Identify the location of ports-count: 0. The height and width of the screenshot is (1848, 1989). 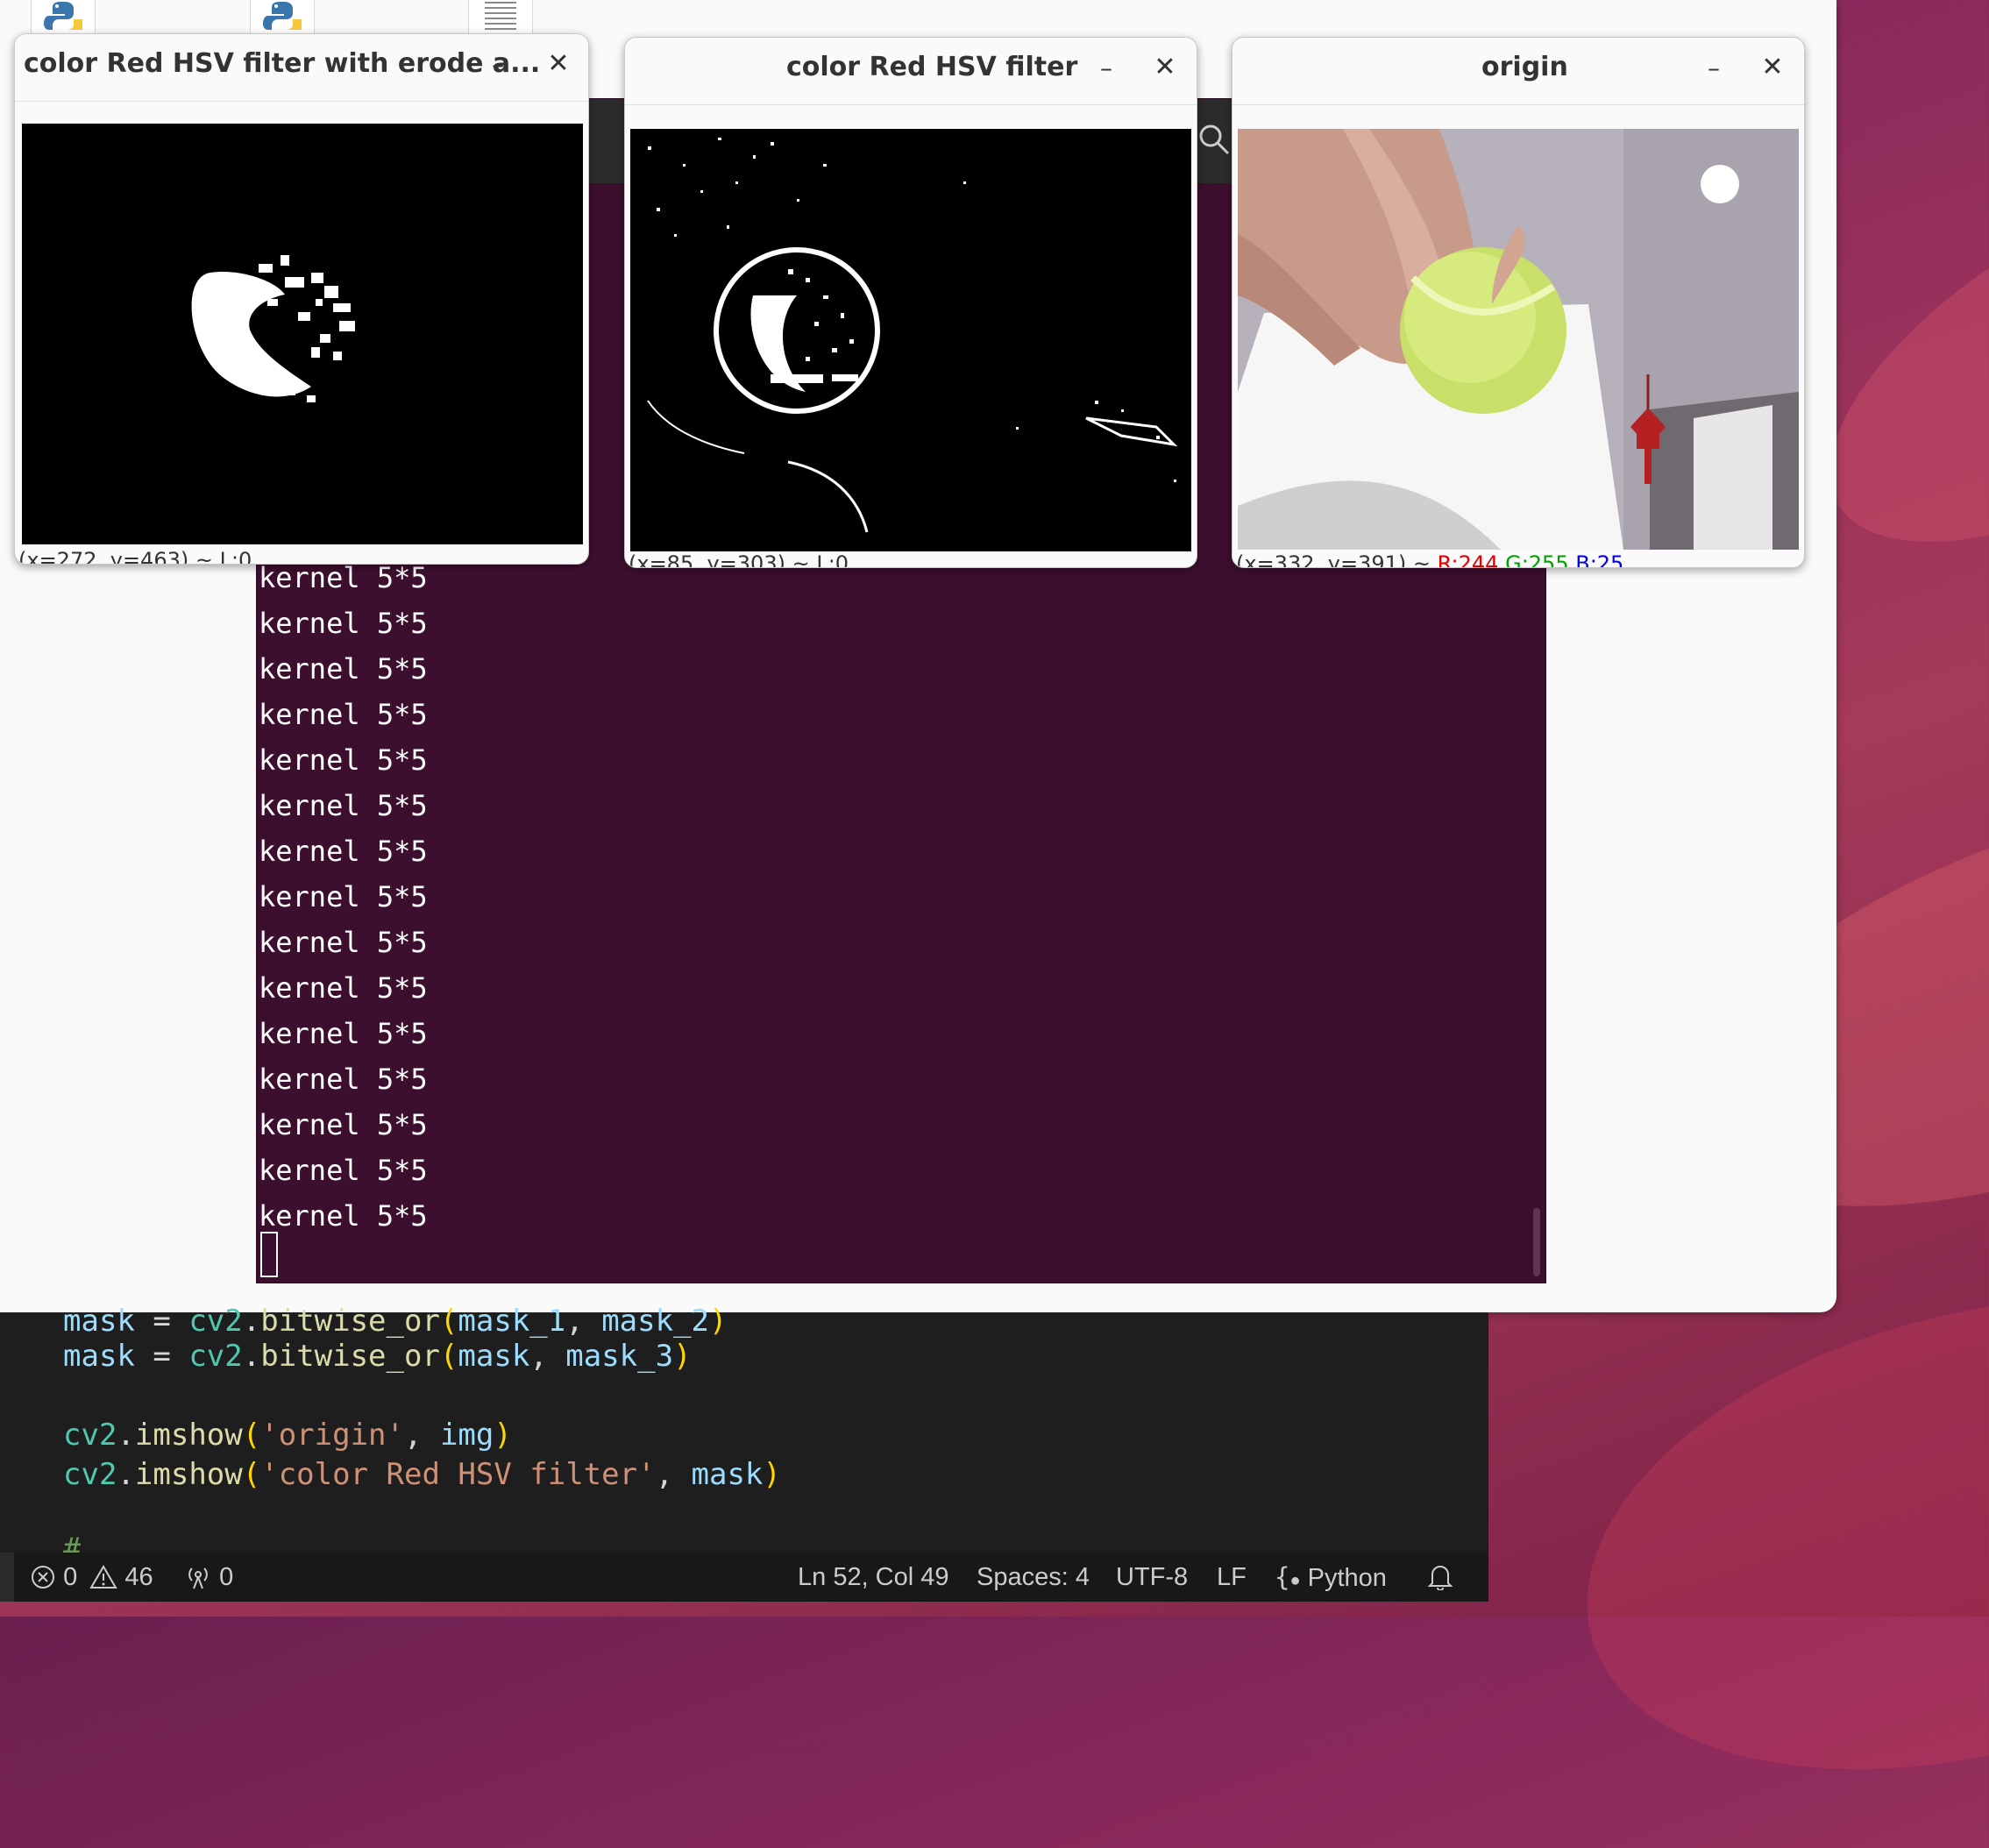
(226, 1577).